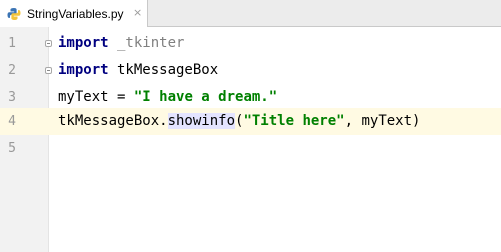 This screenshot has height=252, width=501. What do you see at coordinates (205, 97) in the screenshot?
I see `string-literal: "I have a dream."` at bounding box center [205, 97].